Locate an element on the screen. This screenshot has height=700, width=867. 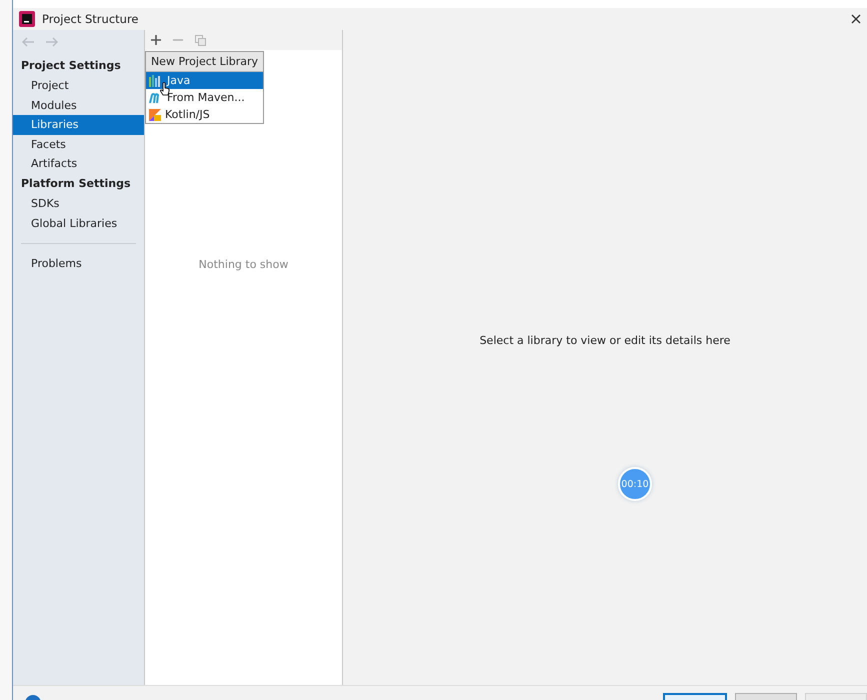
sidebar-item: Artifacts is located at coordinates (78, 164).